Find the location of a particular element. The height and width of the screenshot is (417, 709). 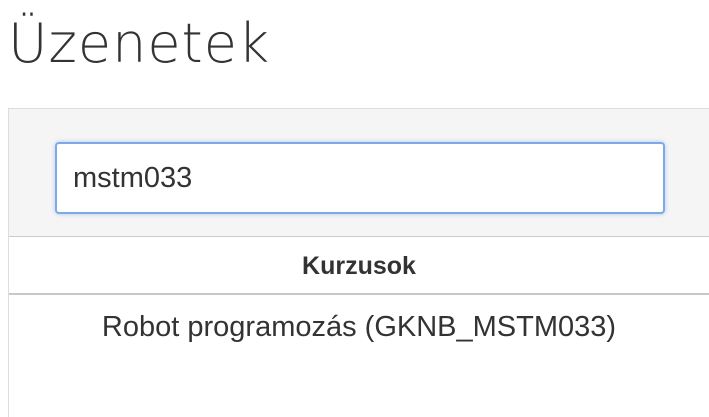

courses-table-header: Kurzusok is located at coordinates (359, 266).